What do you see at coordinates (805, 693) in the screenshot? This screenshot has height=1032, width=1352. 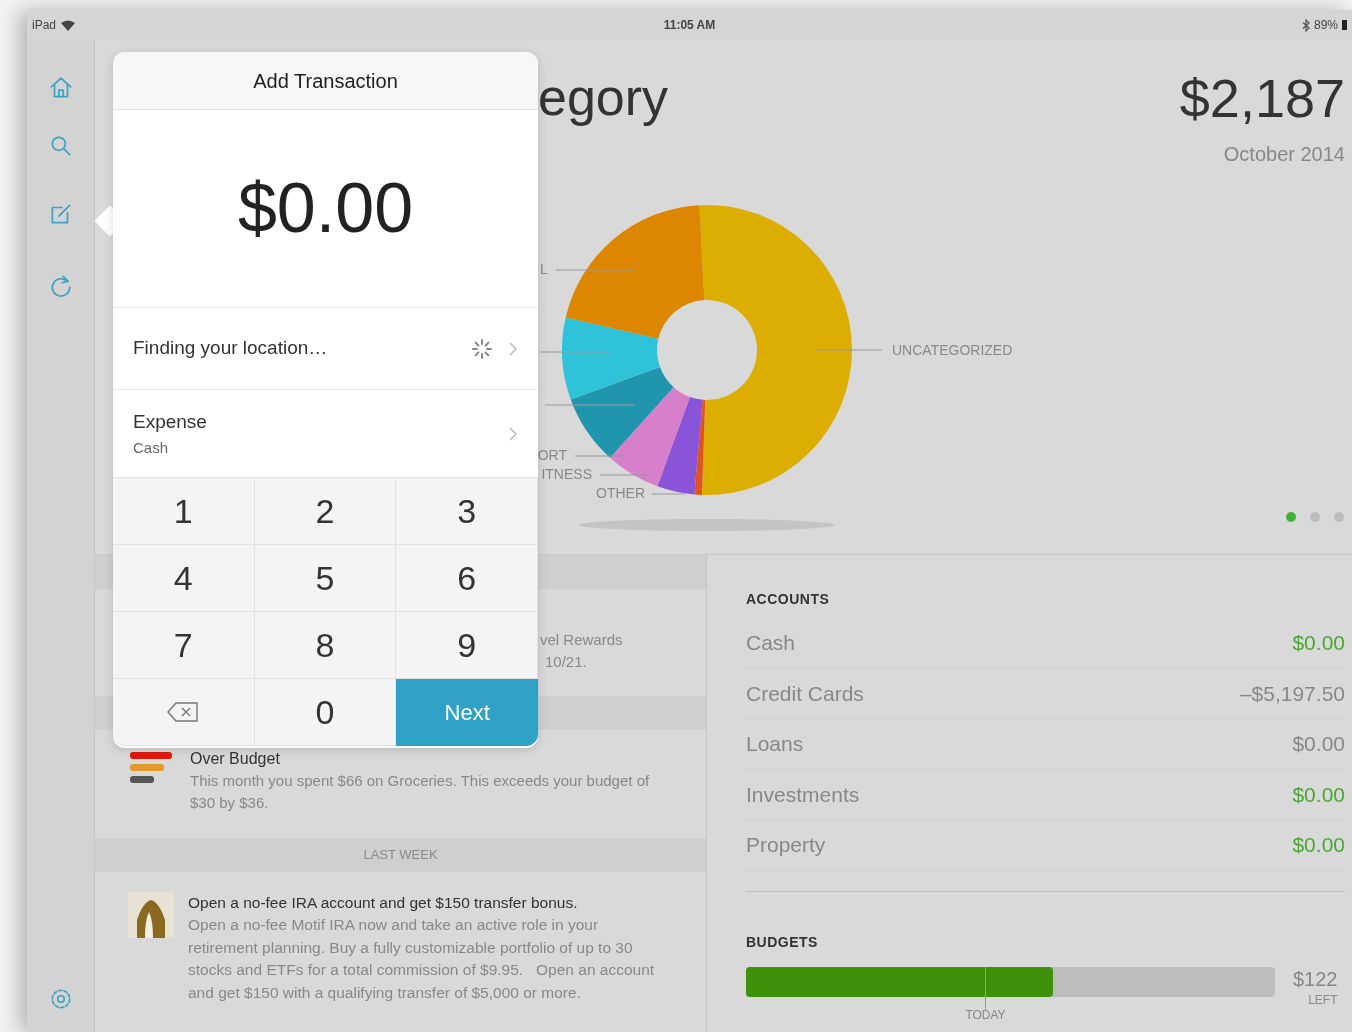 I see `account-name: Credit Cards` at bounding box center [805, 693].